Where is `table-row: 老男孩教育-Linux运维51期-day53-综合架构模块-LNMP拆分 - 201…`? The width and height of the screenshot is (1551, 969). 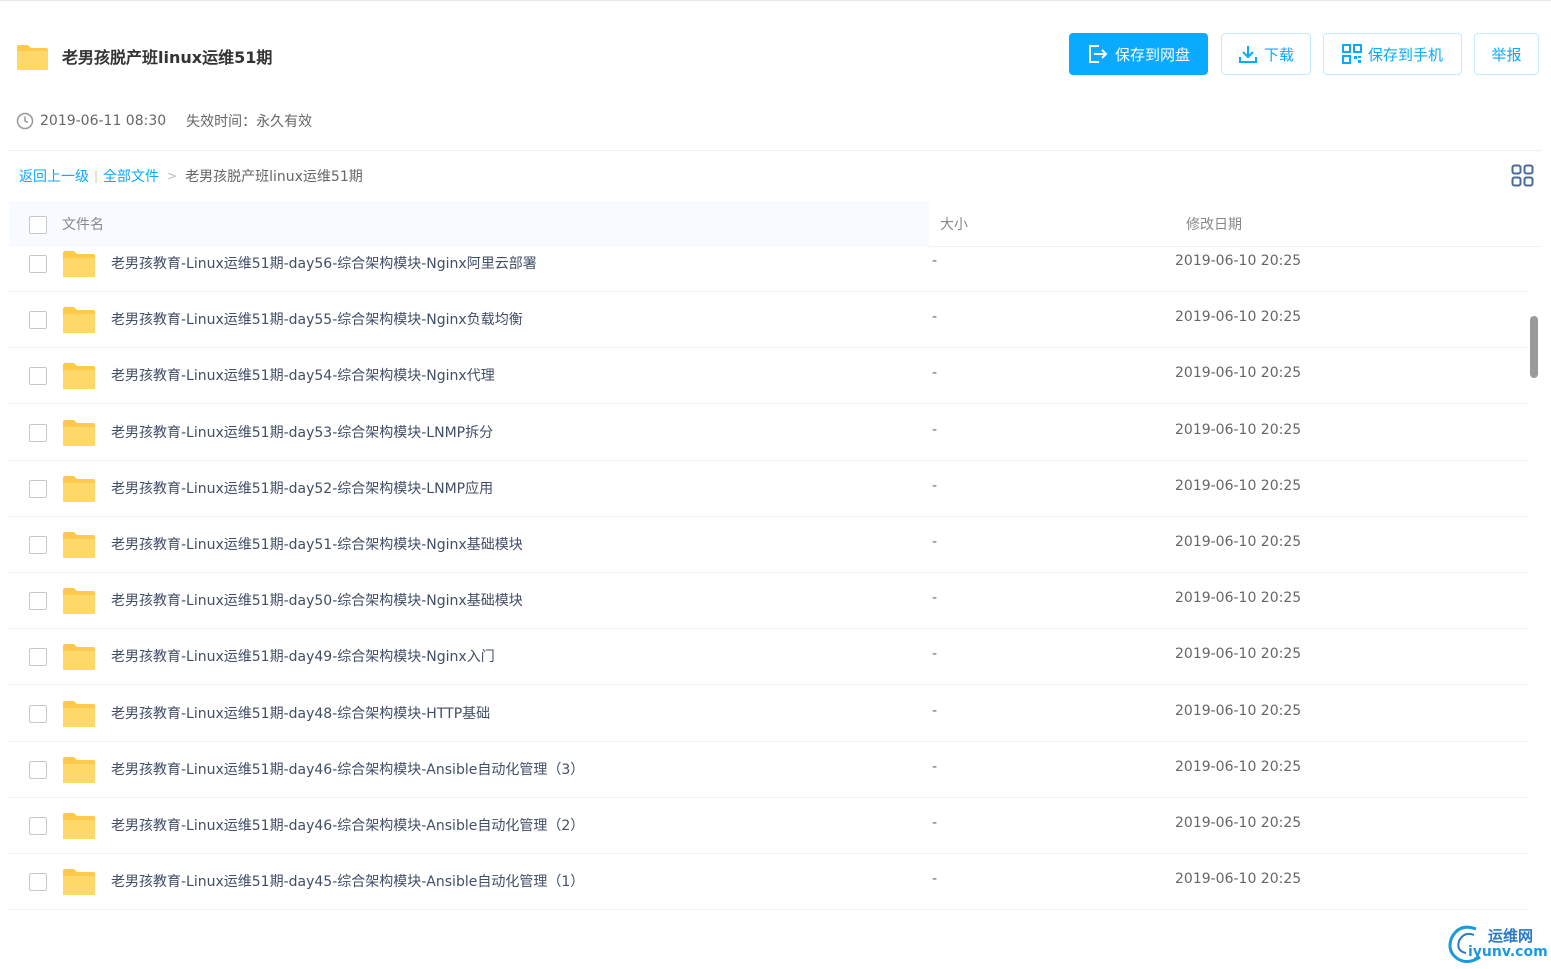 table-row: 老男孩教育-Linux运维51期-day53-综合架构模块-LNMP拆分 - 201… is located at coordinates (768, 433).